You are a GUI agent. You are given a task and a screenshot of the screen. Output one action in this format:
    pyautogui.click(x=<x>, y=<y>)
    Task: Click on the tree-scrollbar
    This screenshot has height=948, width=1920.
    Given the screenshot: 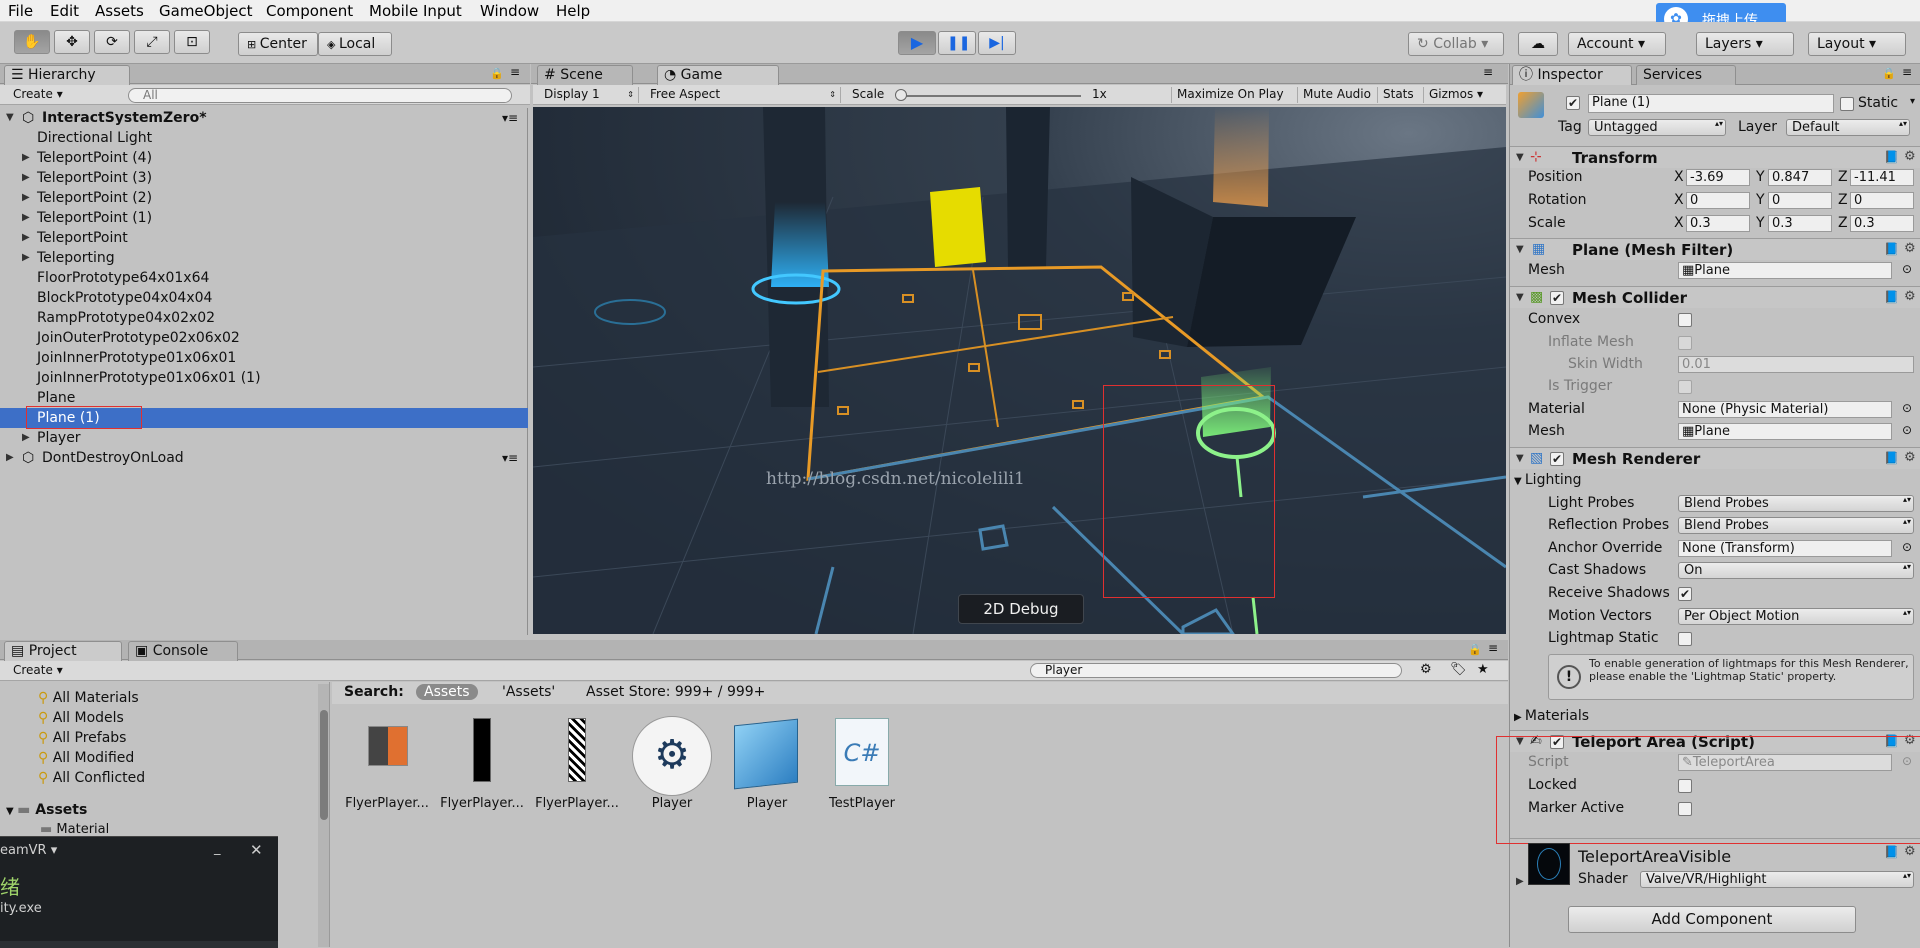 What is the action you would take?
    pyautogui.click(x=323, y=815)
    